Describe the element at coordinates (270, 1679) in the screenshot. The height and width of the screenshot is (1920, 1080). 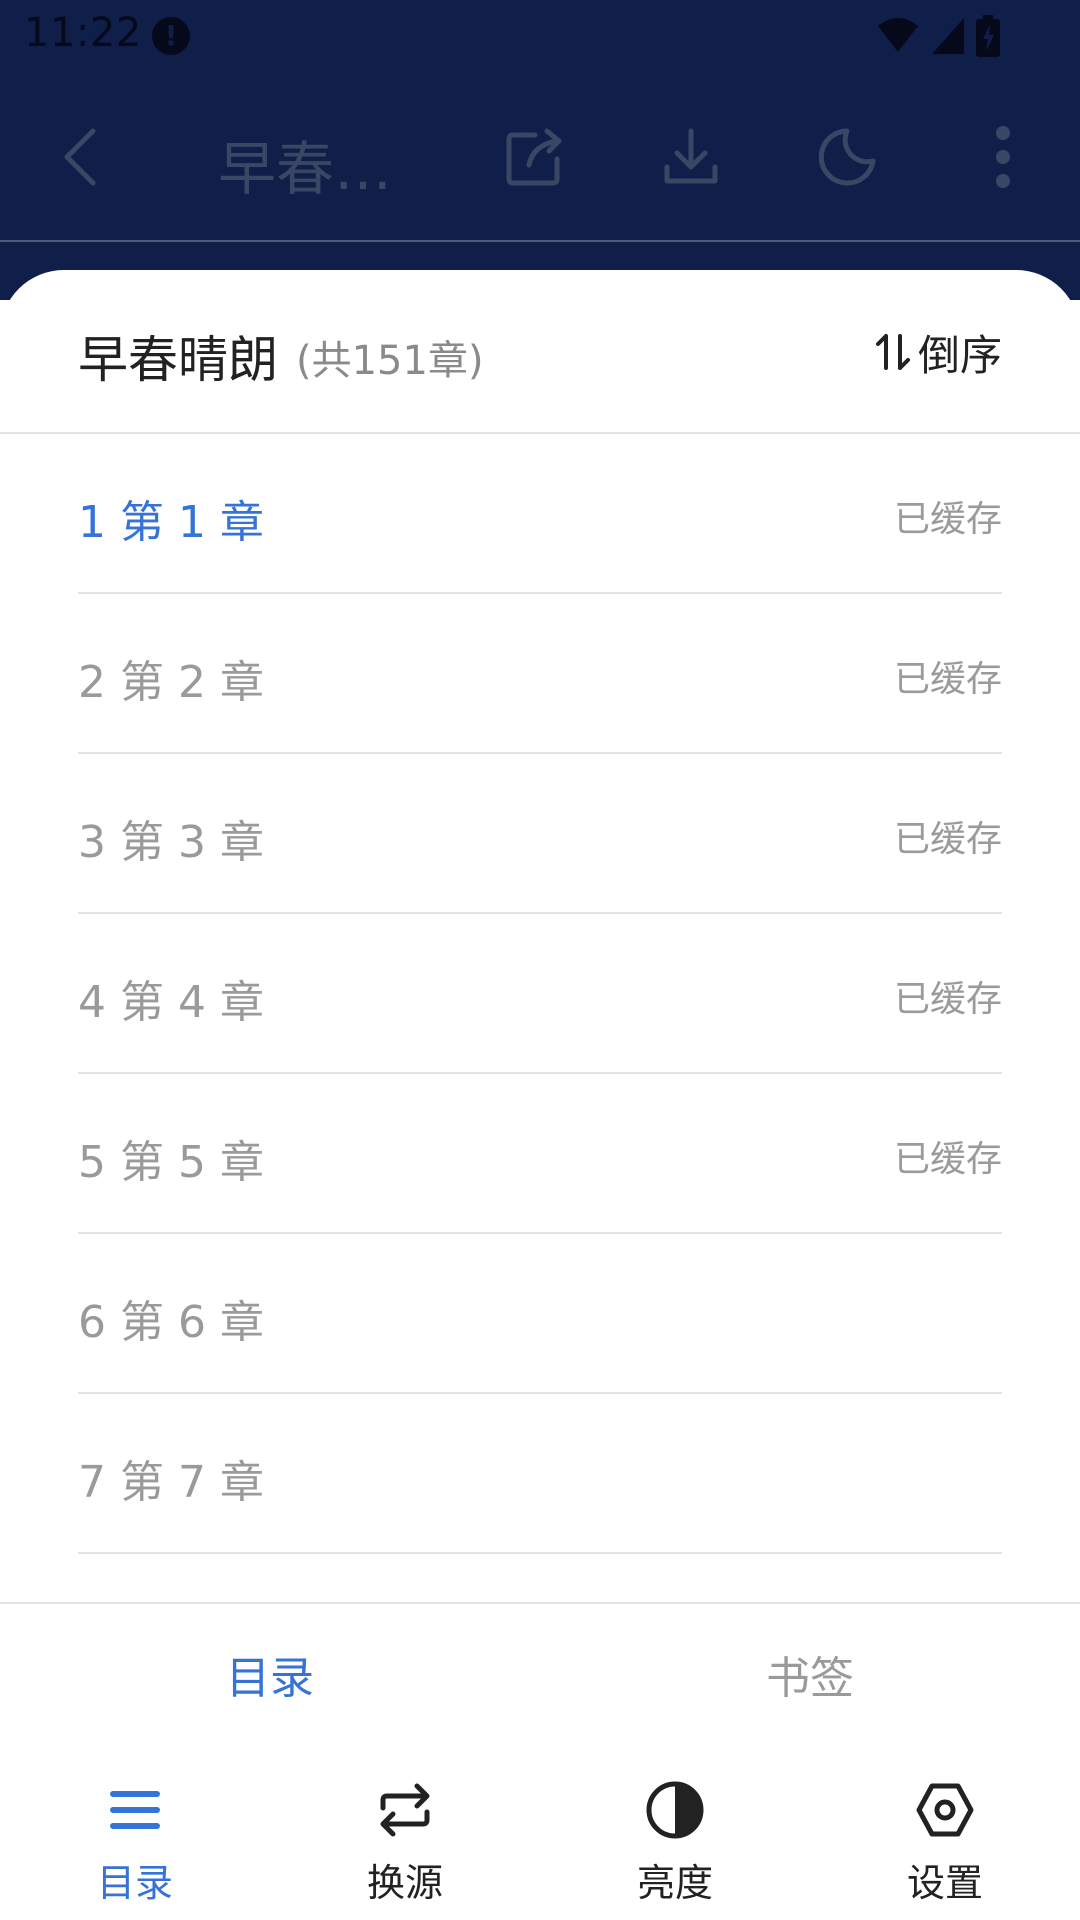
I see `tab-contents: 目录` at that location.